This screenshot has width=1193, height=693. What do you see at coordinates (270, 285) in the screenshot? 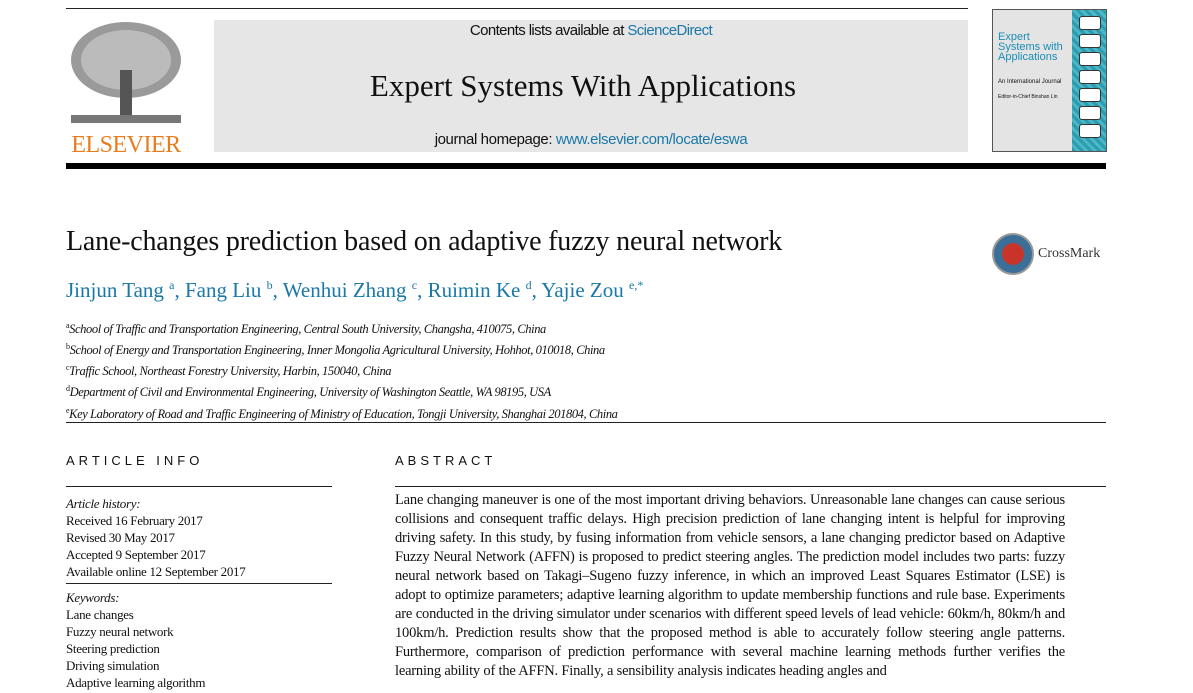
I see `author-sup: b` at bounding box center [270, 285].